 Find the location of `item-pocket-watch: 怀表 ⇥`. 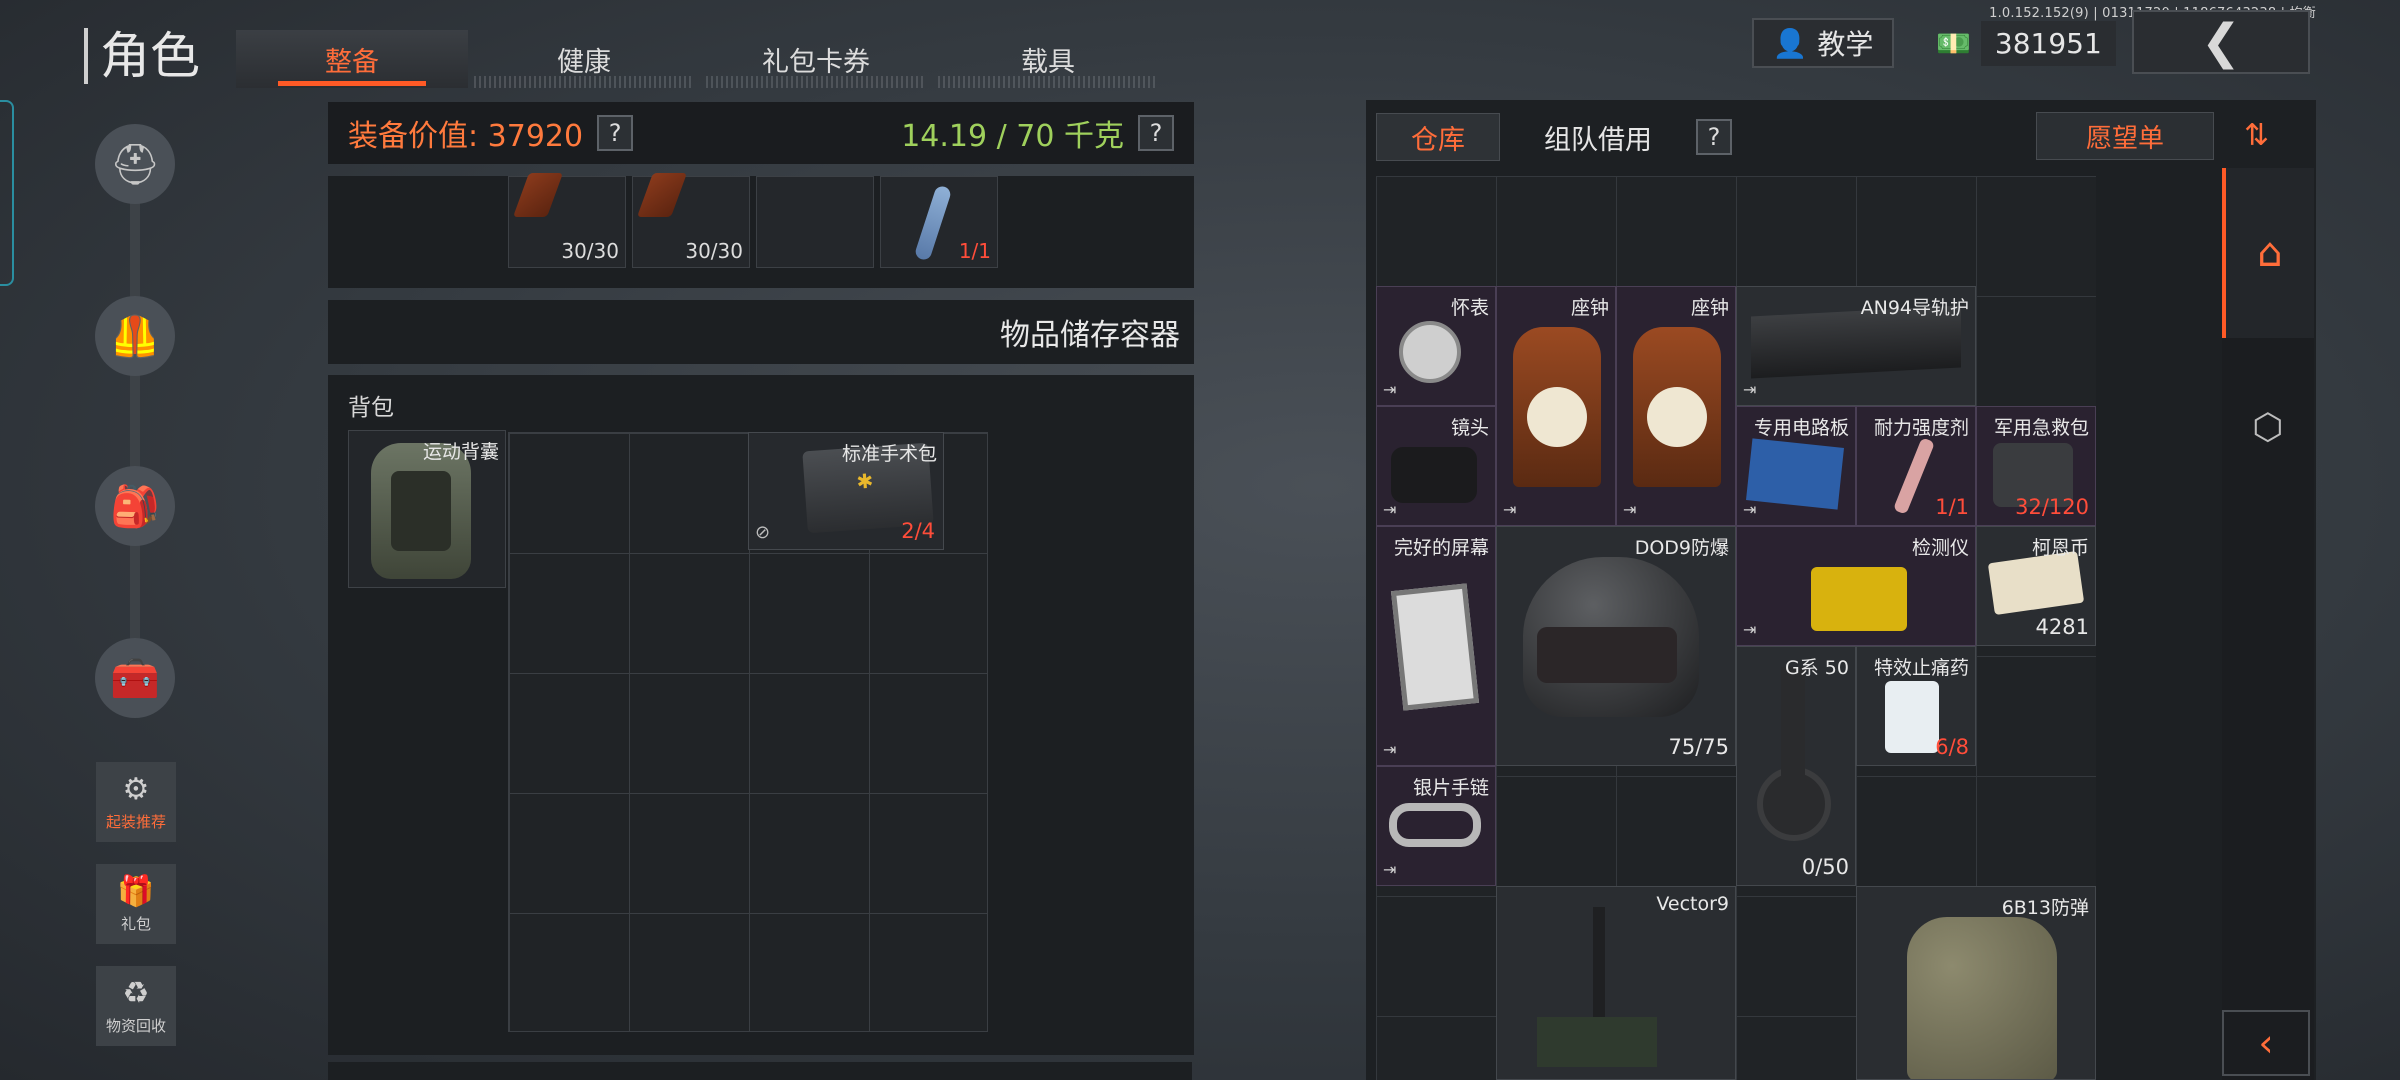

item-pocket-watch: 怀表 ⇥ is located at coordinates (1436, 346).